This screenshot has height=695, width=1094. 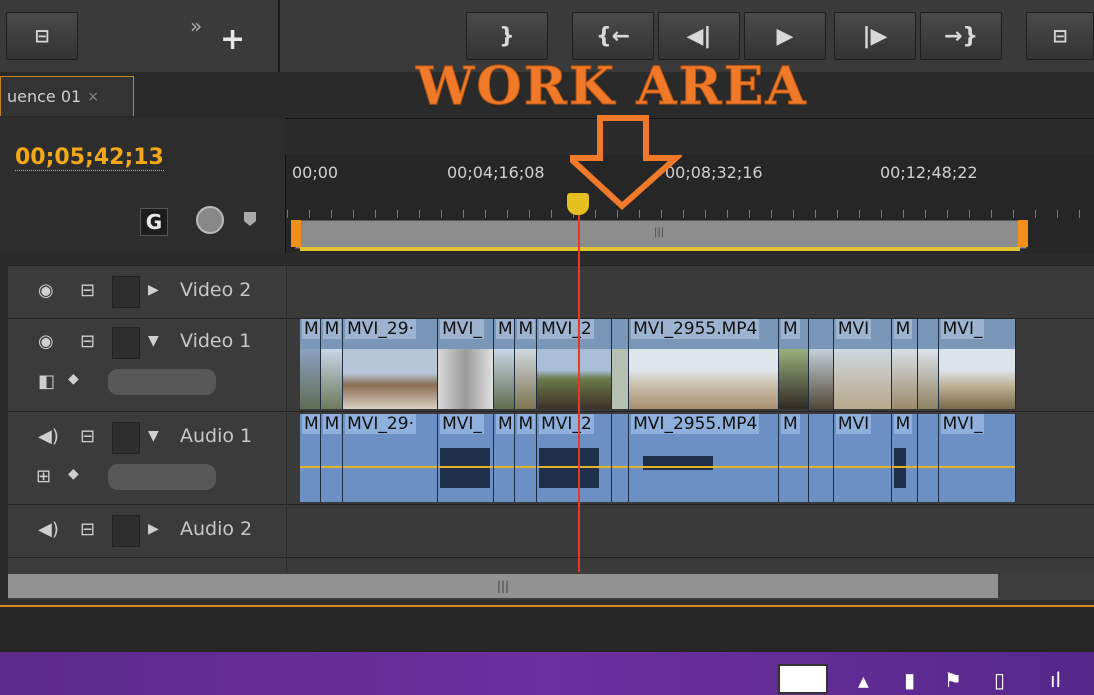 What do you see at coordinates (929, 172) in the screenshot?
I see `ruler-label: 00;12;48;22` at bounding box center [929, 172].